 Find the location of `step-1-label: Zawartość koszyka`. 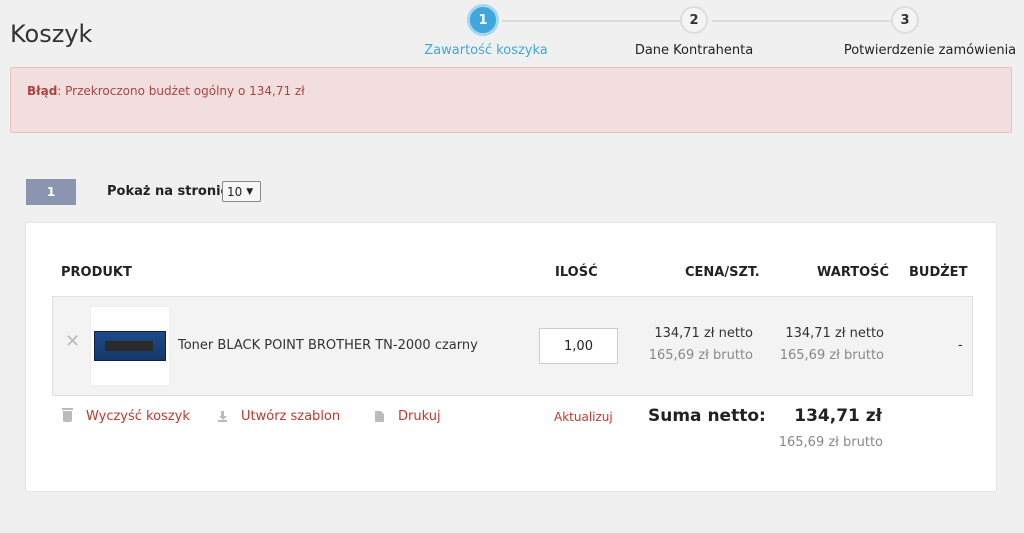

step-1-label: Zawartość koszyka is located at coordinates (486, 50).